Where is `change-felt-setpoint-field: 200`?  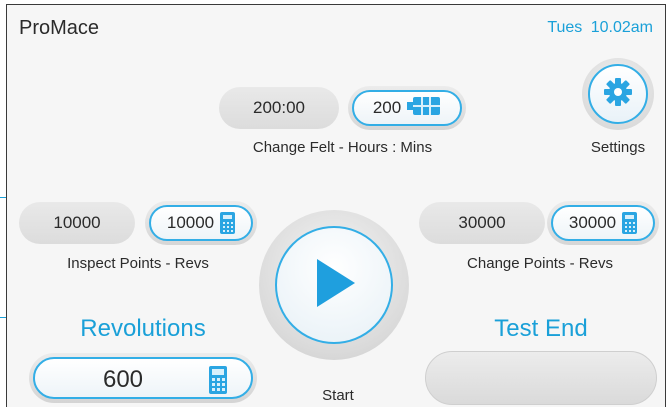 change-felt-setpoint-field: 200 is located at coordinates (407, 108).